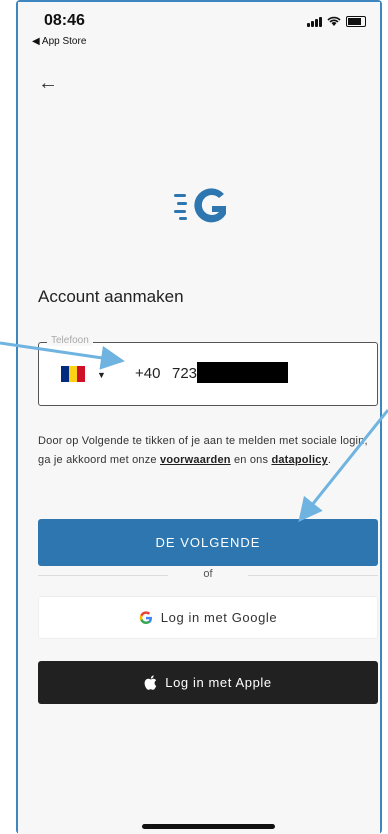 The width and height of the screenshot is (388, 834). I want to click on status-time: 08:46, so click(64, 20).